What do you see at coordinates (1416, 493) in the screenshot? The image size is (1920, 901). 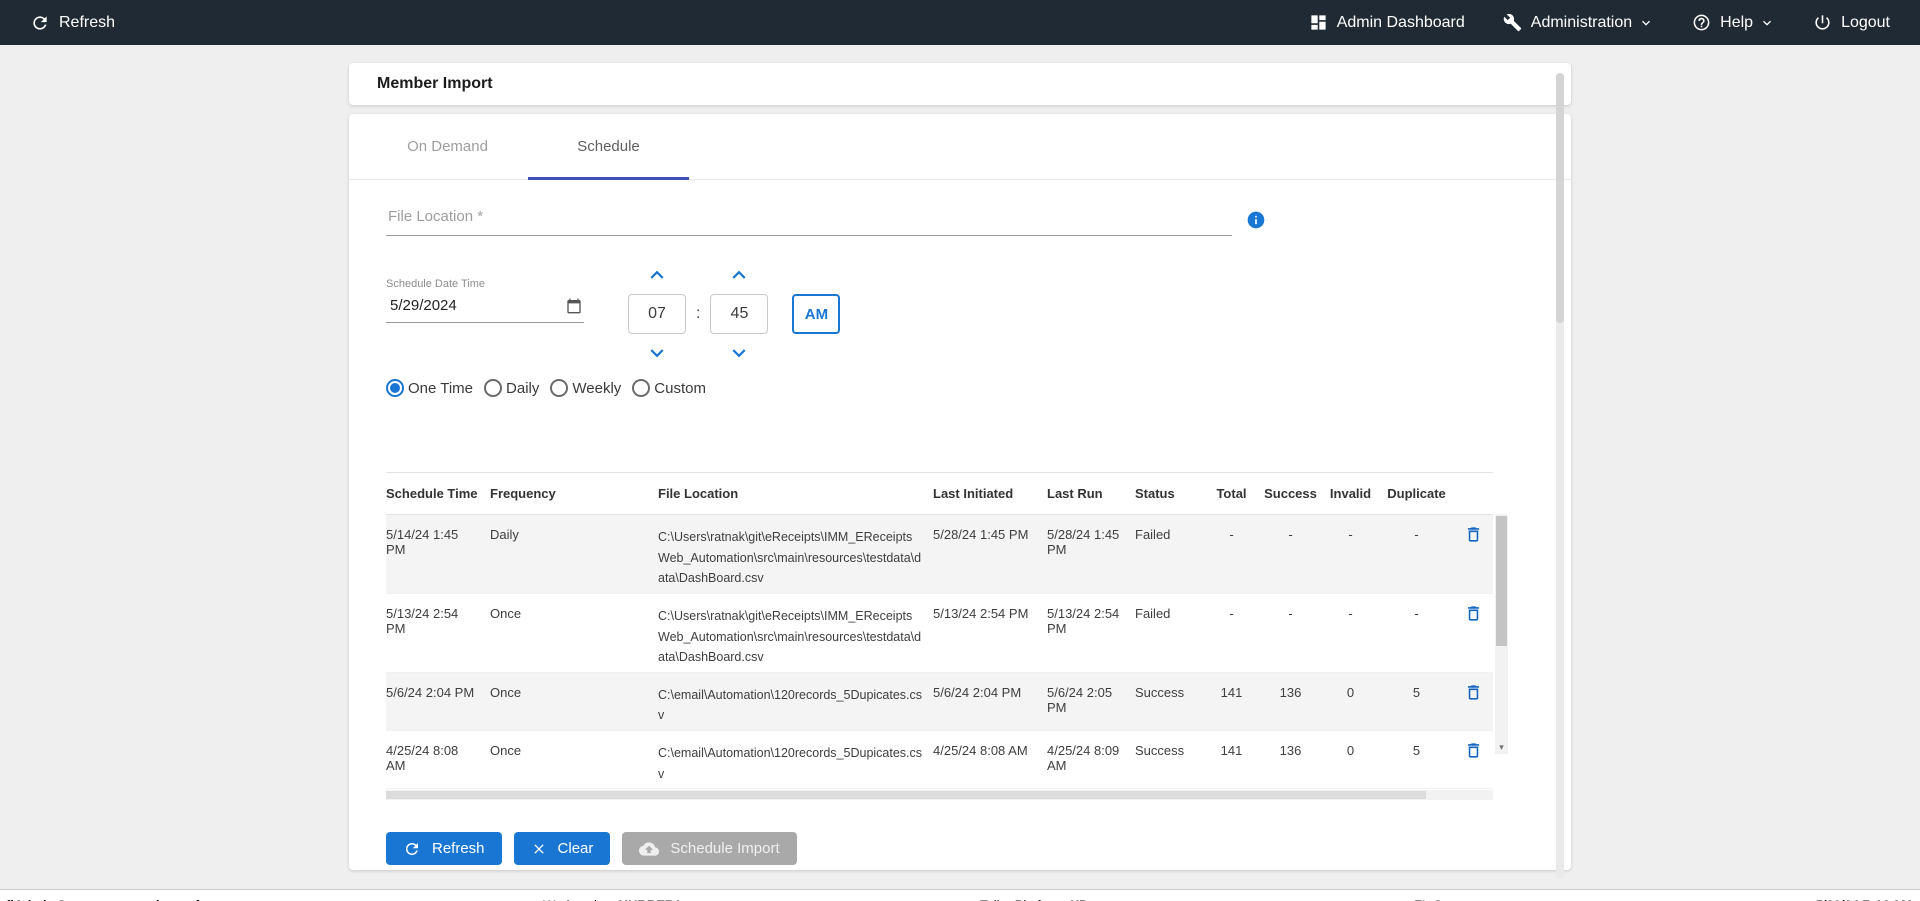 I see `col-header-duplicate: Duplicate` at bounding box center [1416, 493].